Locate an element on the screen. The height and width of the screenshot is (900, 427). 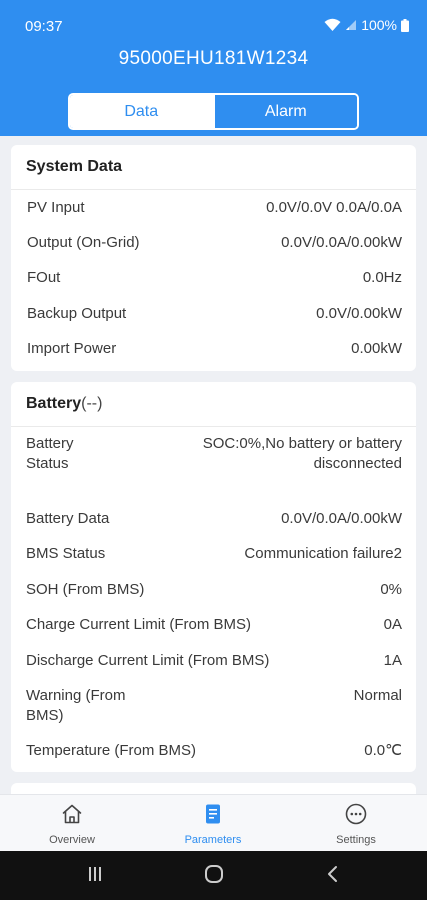
row-label: Warning (From BMS) is located at coordinates (75, 706).